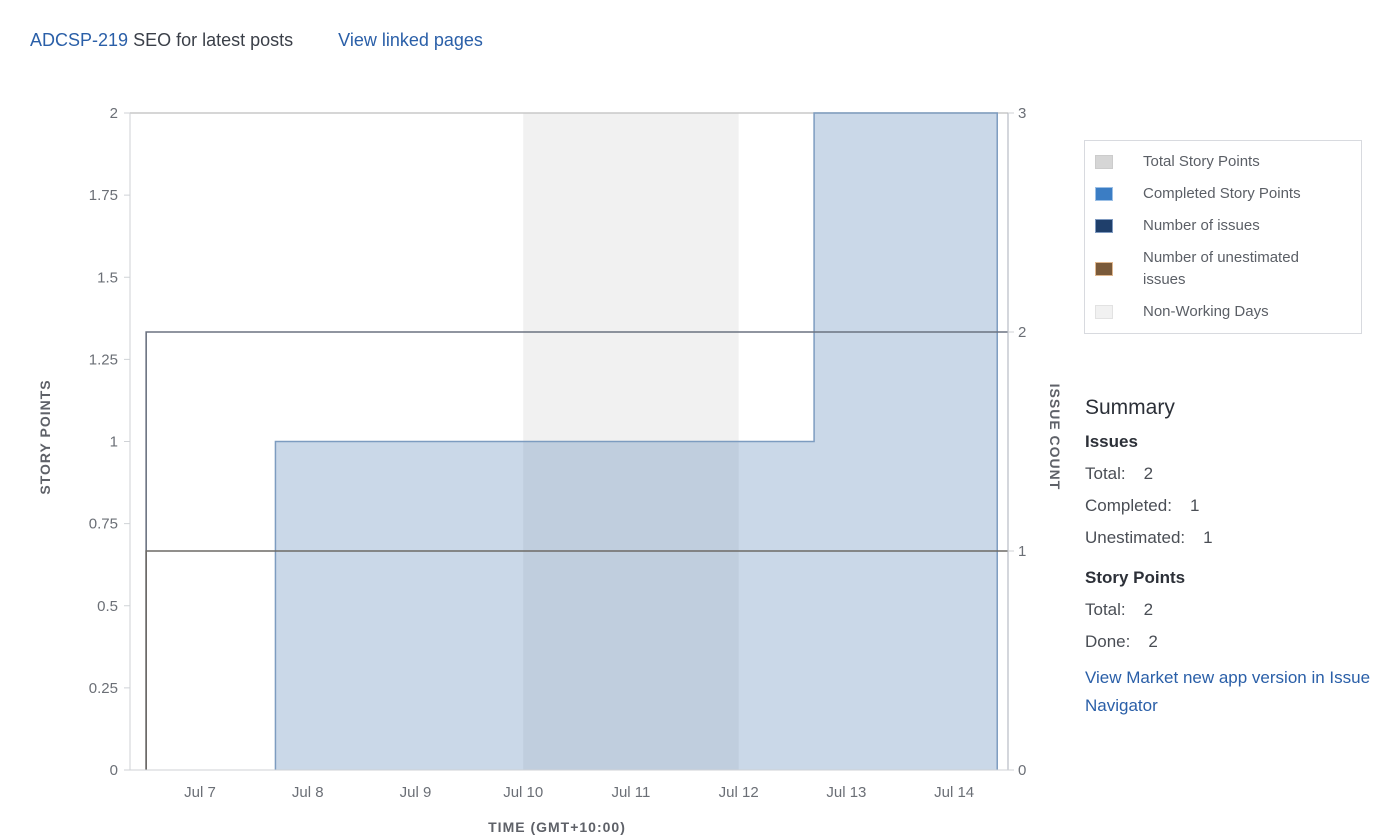 This screenshot has height=840, width=1400. What do you see at coordinates (1201, 161) in the screenshot?
I see `legend-label: Total Story Points` at bounding box center [1201, 161].